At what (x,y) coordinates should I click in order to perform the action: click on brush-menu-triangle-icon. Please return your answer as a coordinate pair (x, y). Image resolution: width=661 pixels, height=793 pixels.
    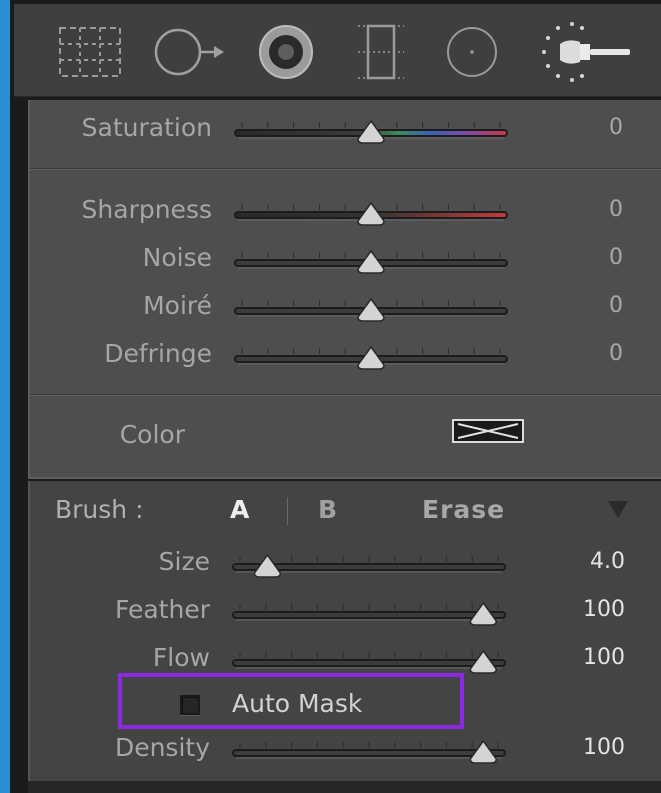
    Looking at the image, I should click on (618, 509).